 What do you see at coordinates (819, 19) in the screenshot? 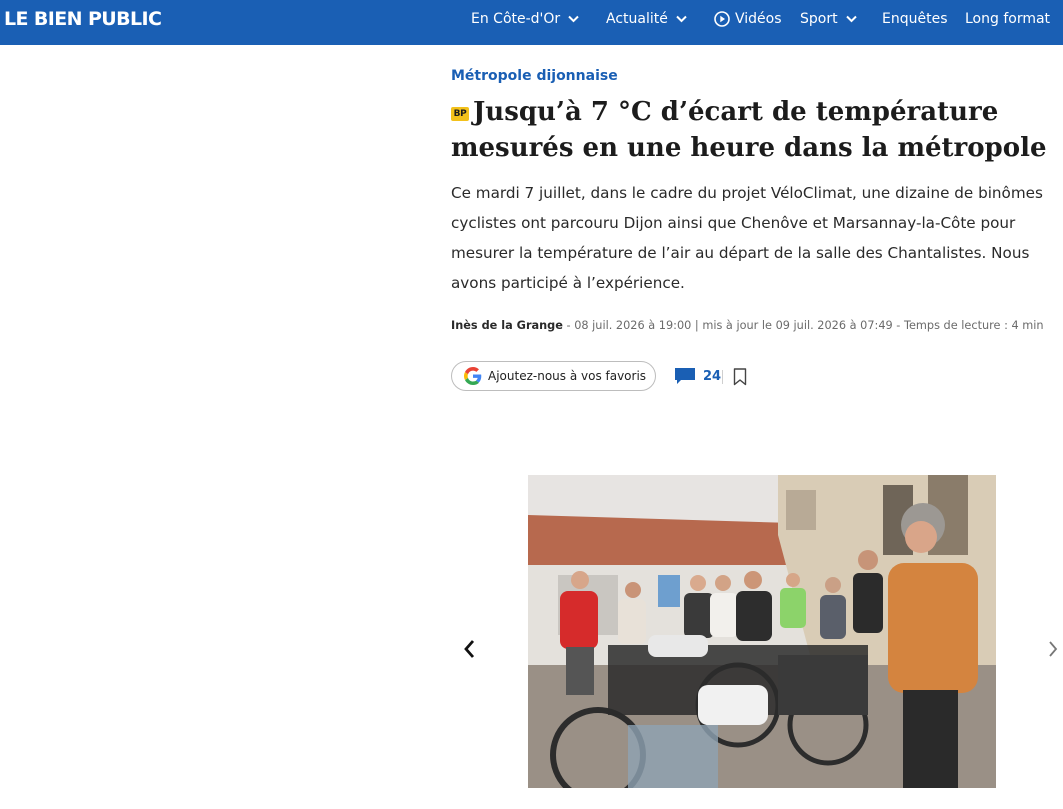
I see `nav-item-label: Sport` at bounding box center [819, 19].